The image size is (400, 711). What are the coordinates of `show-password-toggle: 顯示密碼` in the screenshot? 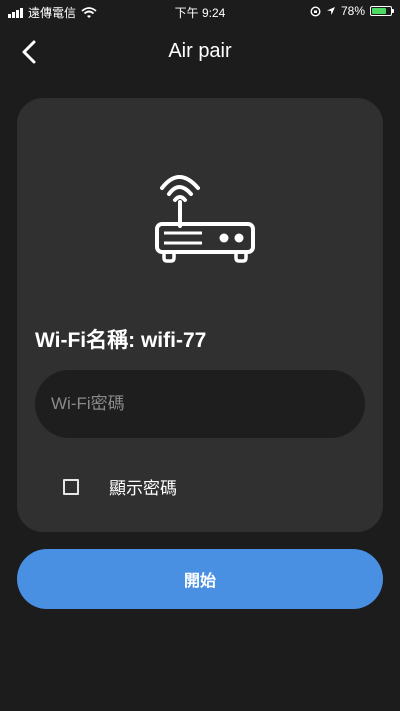 It's located at (120, 486).